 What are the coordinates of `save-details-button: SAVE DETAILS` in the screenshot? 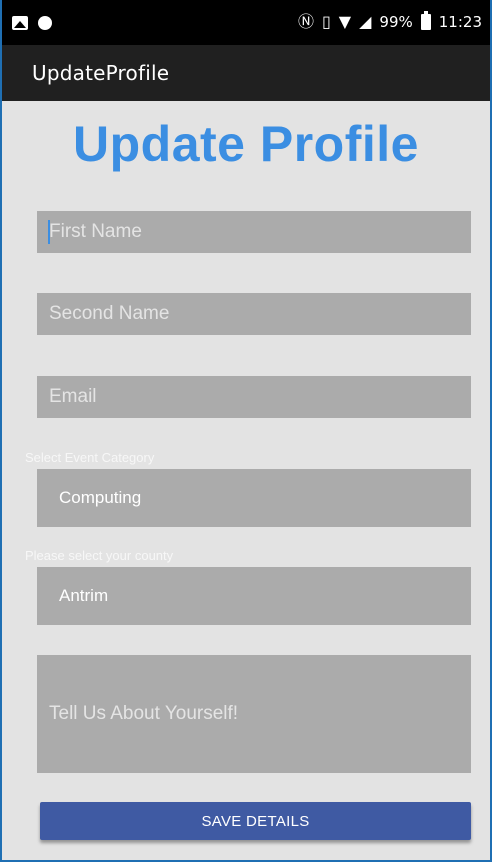 It's located at (255, 821).